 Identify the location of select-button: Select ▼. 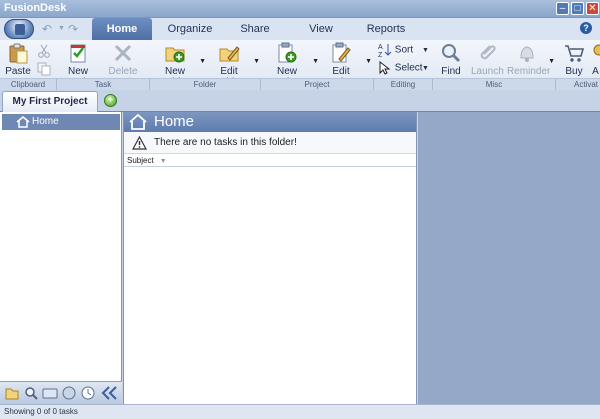
(403, 67).